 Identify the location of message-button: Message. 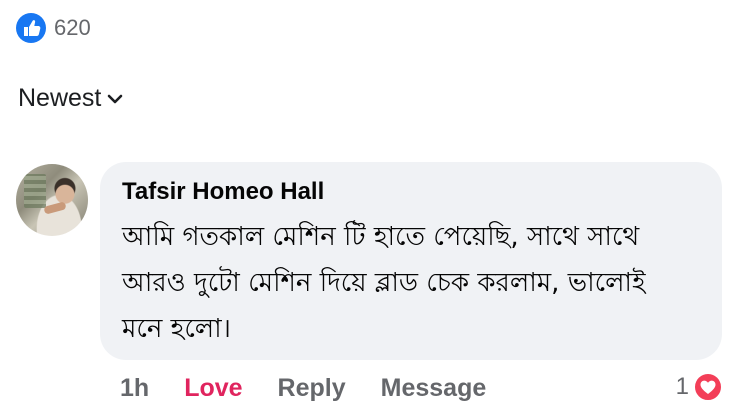
(434, 388).